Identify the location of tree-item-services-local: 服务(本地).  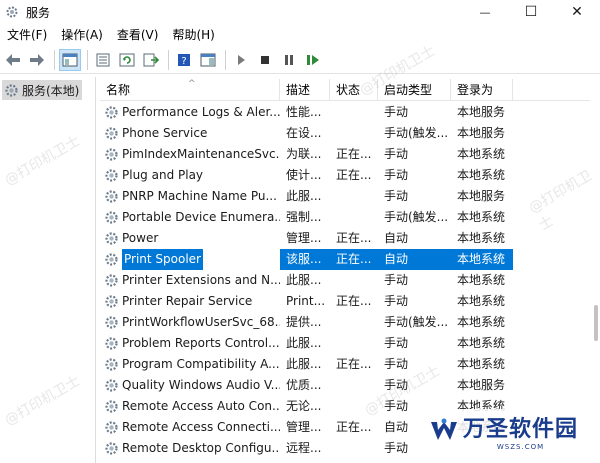
(42, 90).